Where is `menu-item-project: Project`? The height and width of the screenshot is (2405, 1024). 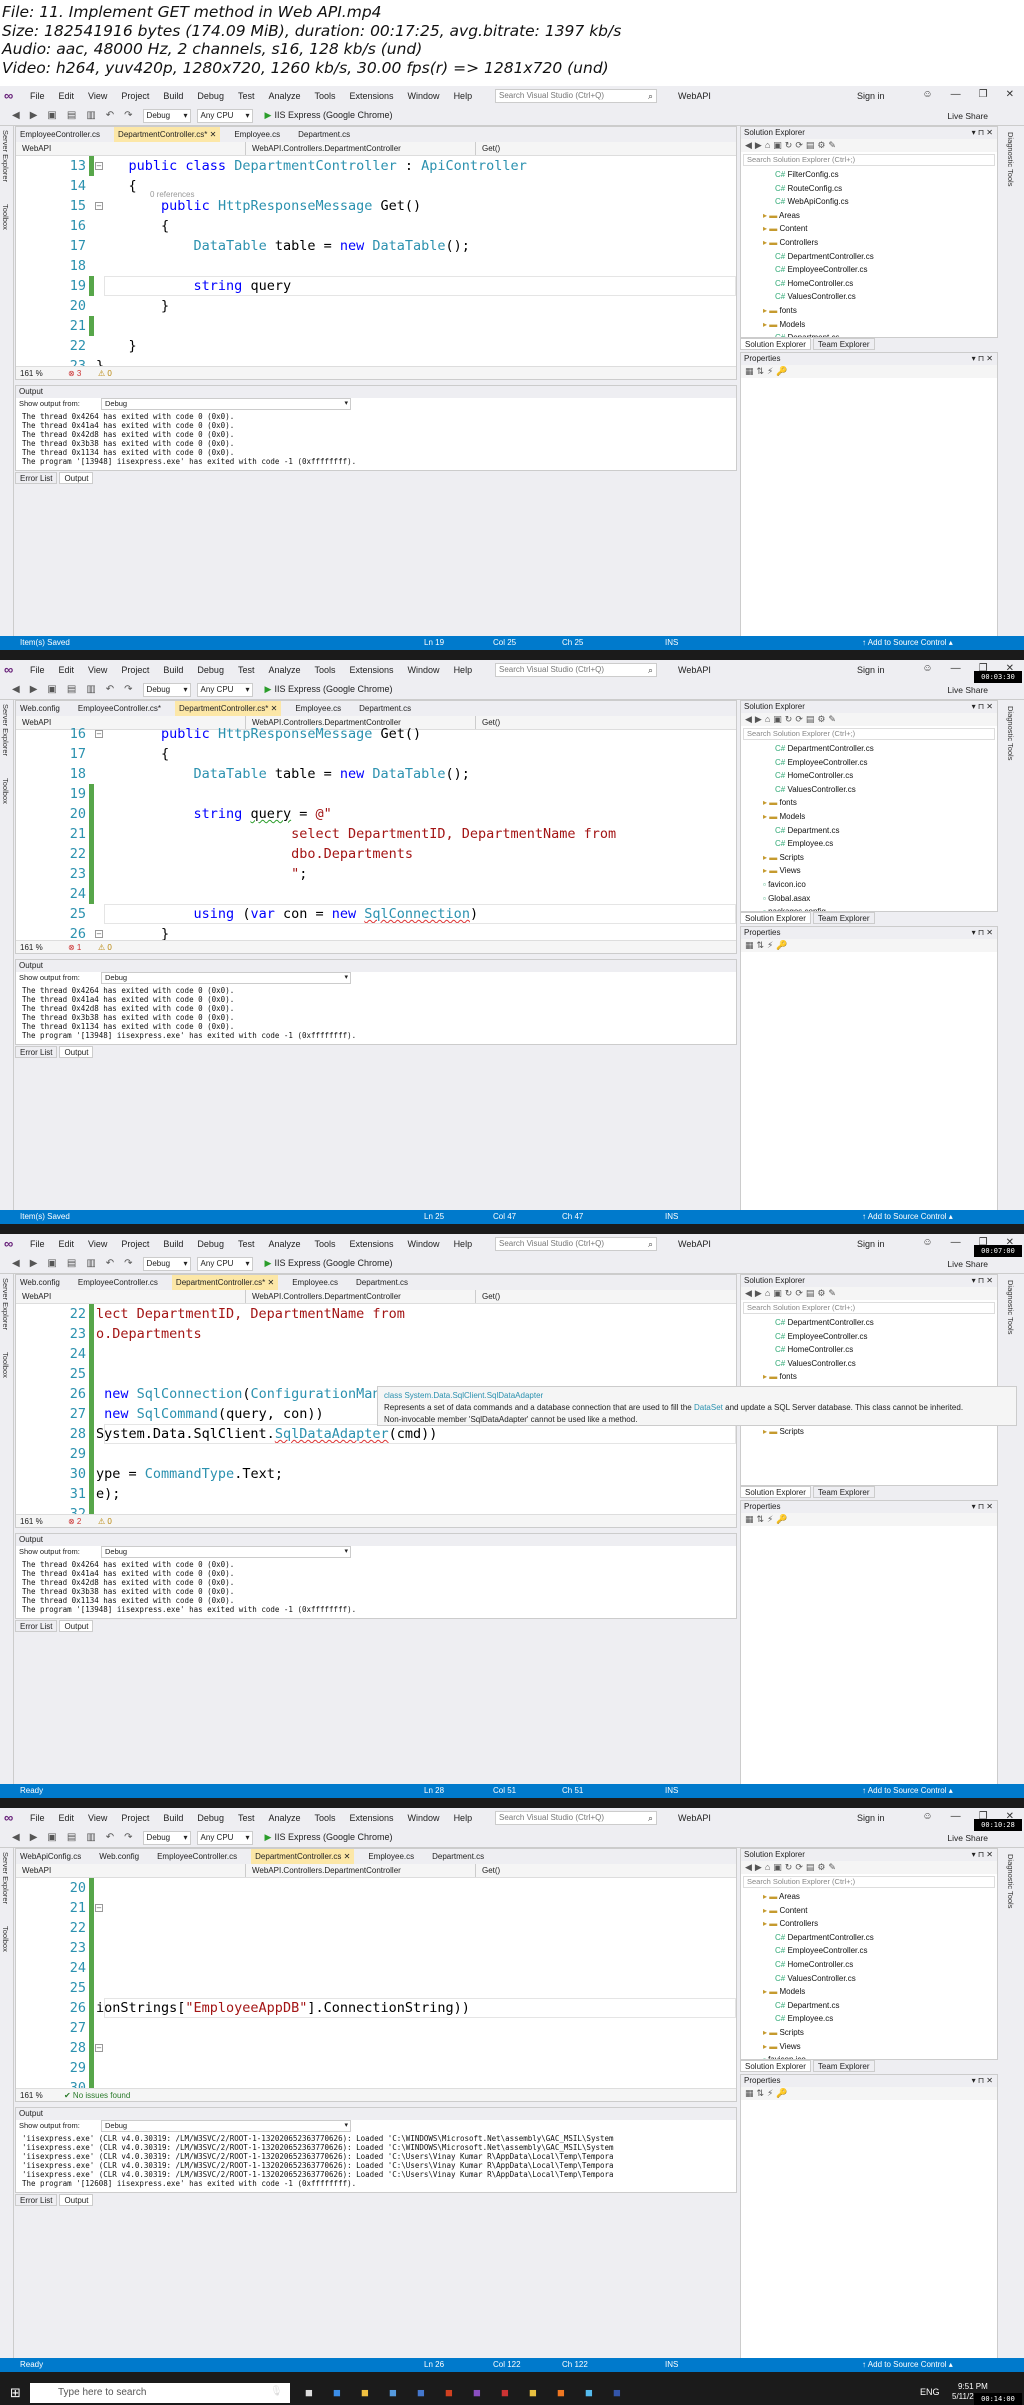
menu-item-project: Project is located at coordinates (135, 96).